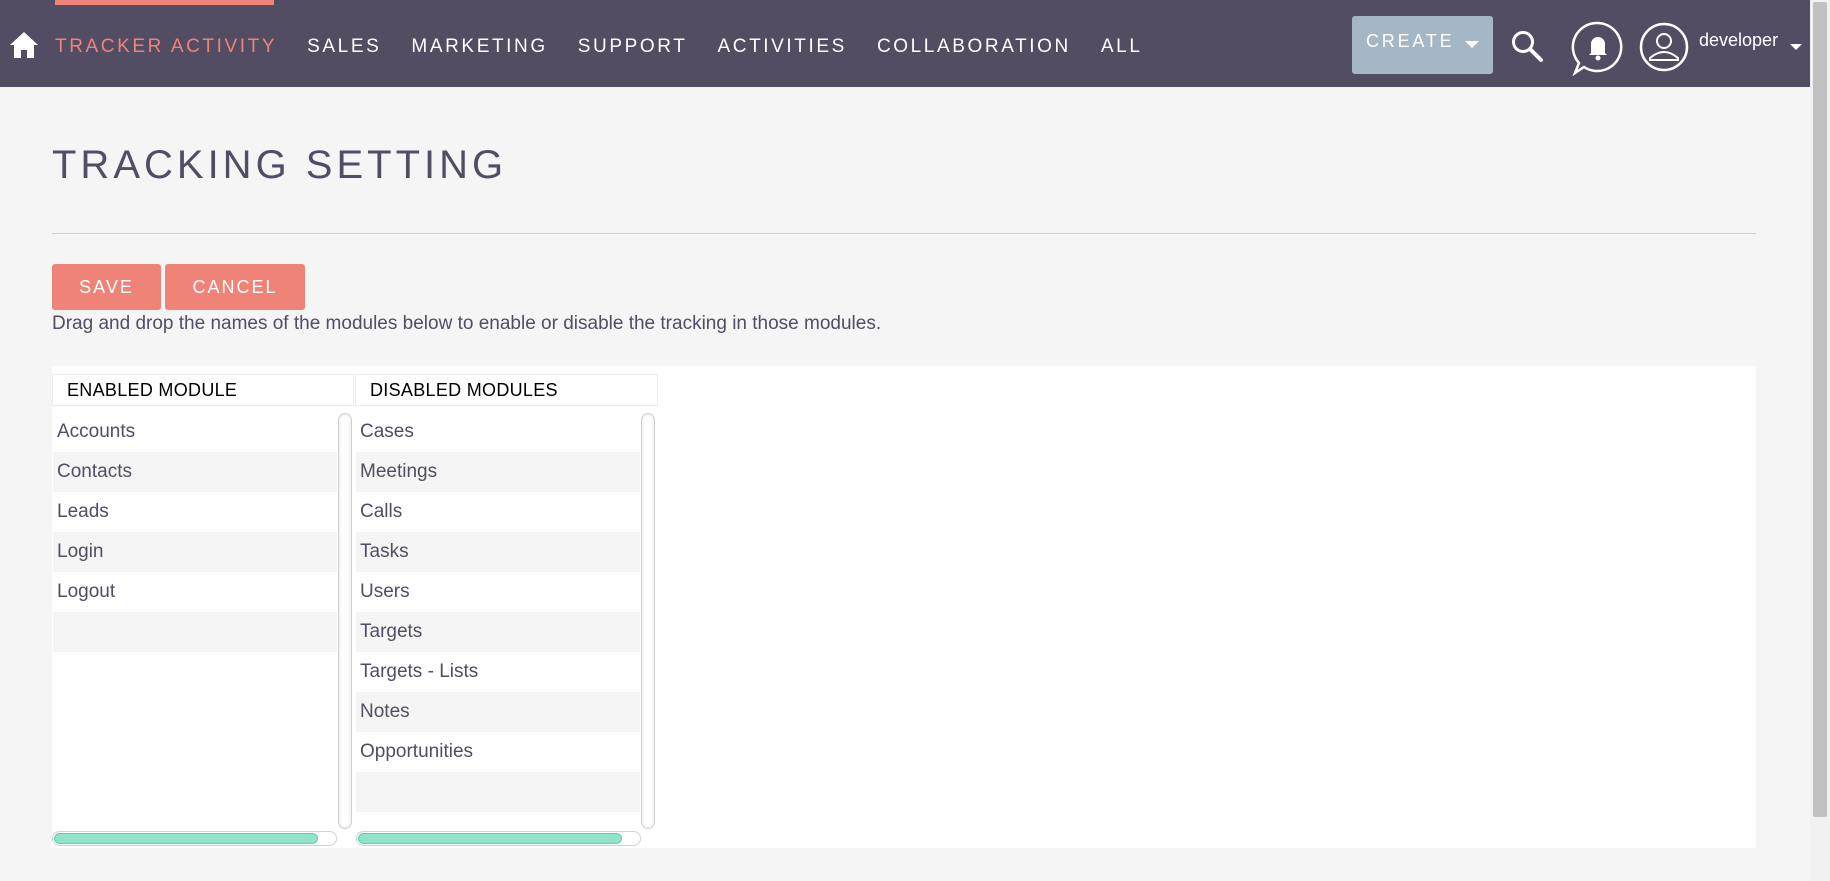 The height and width of the screenshot is (881, 1830). I want to click on nav-item-activities: ACTIVITIES, so click(781, 47).